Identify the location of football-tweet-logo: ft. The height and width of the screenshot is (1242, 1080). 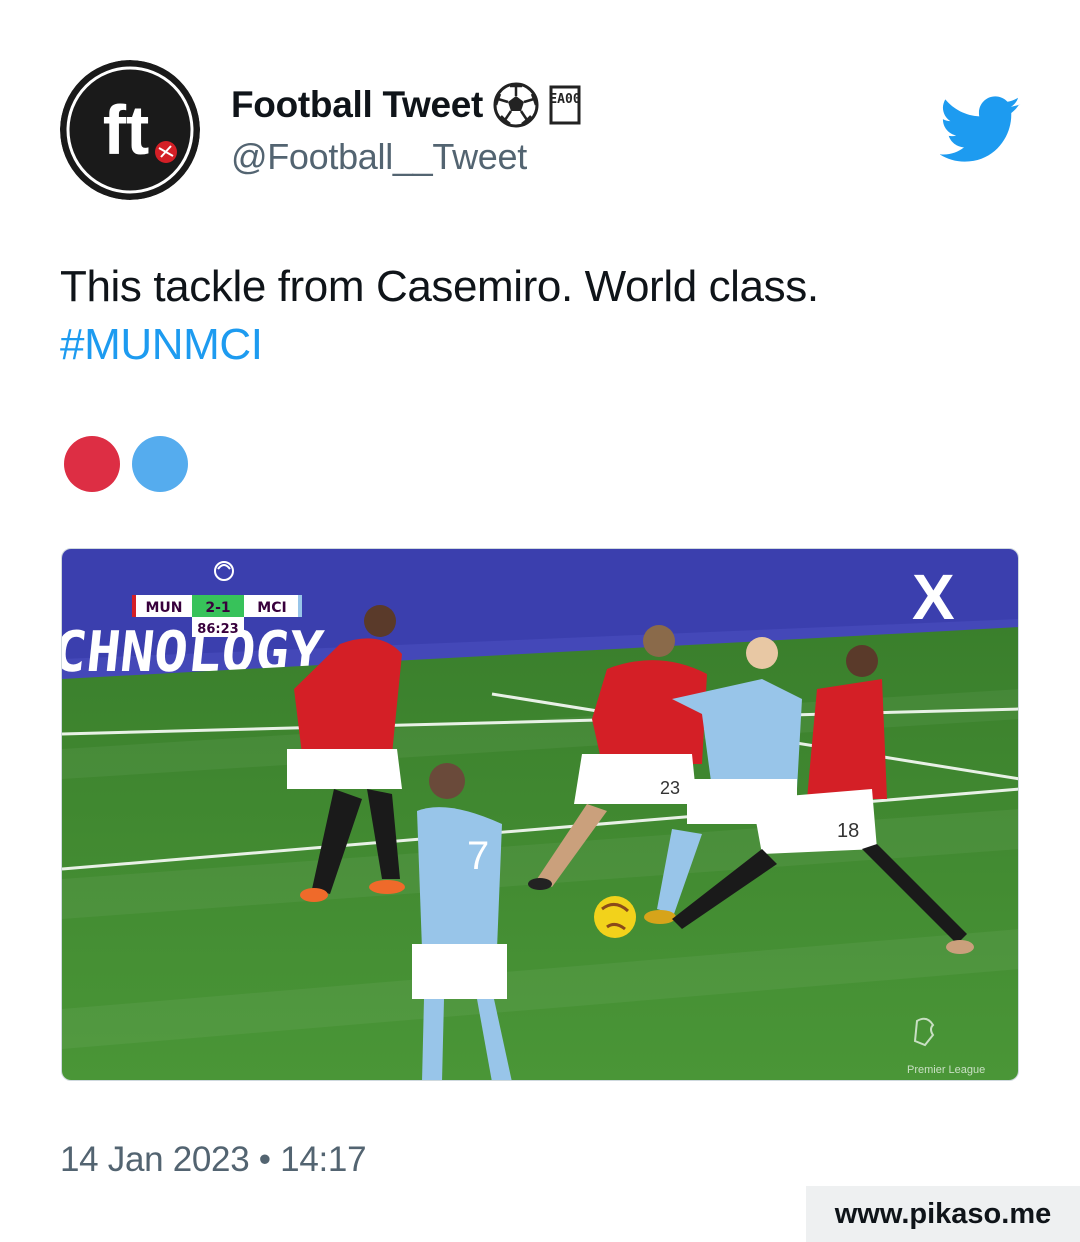
(130, 130).